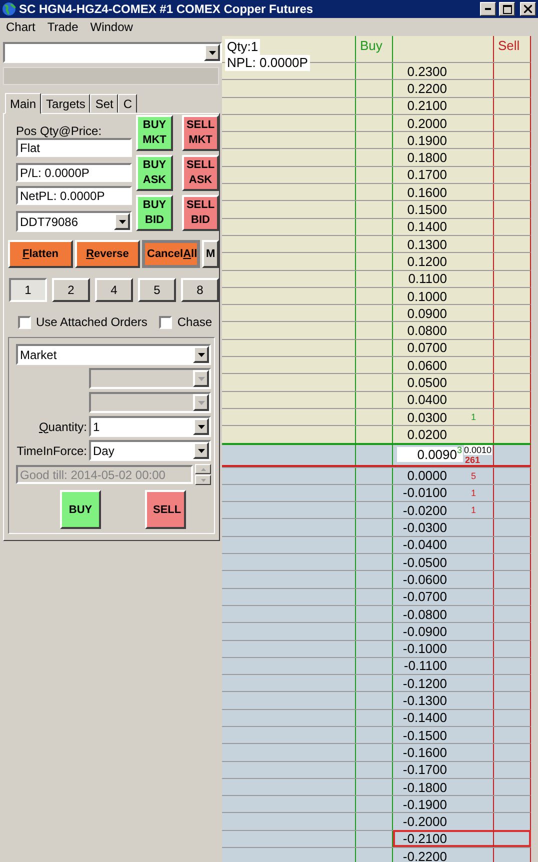 The image size is (538, 862). I want to click on price-cell: -0.2200, so click(420, 855).